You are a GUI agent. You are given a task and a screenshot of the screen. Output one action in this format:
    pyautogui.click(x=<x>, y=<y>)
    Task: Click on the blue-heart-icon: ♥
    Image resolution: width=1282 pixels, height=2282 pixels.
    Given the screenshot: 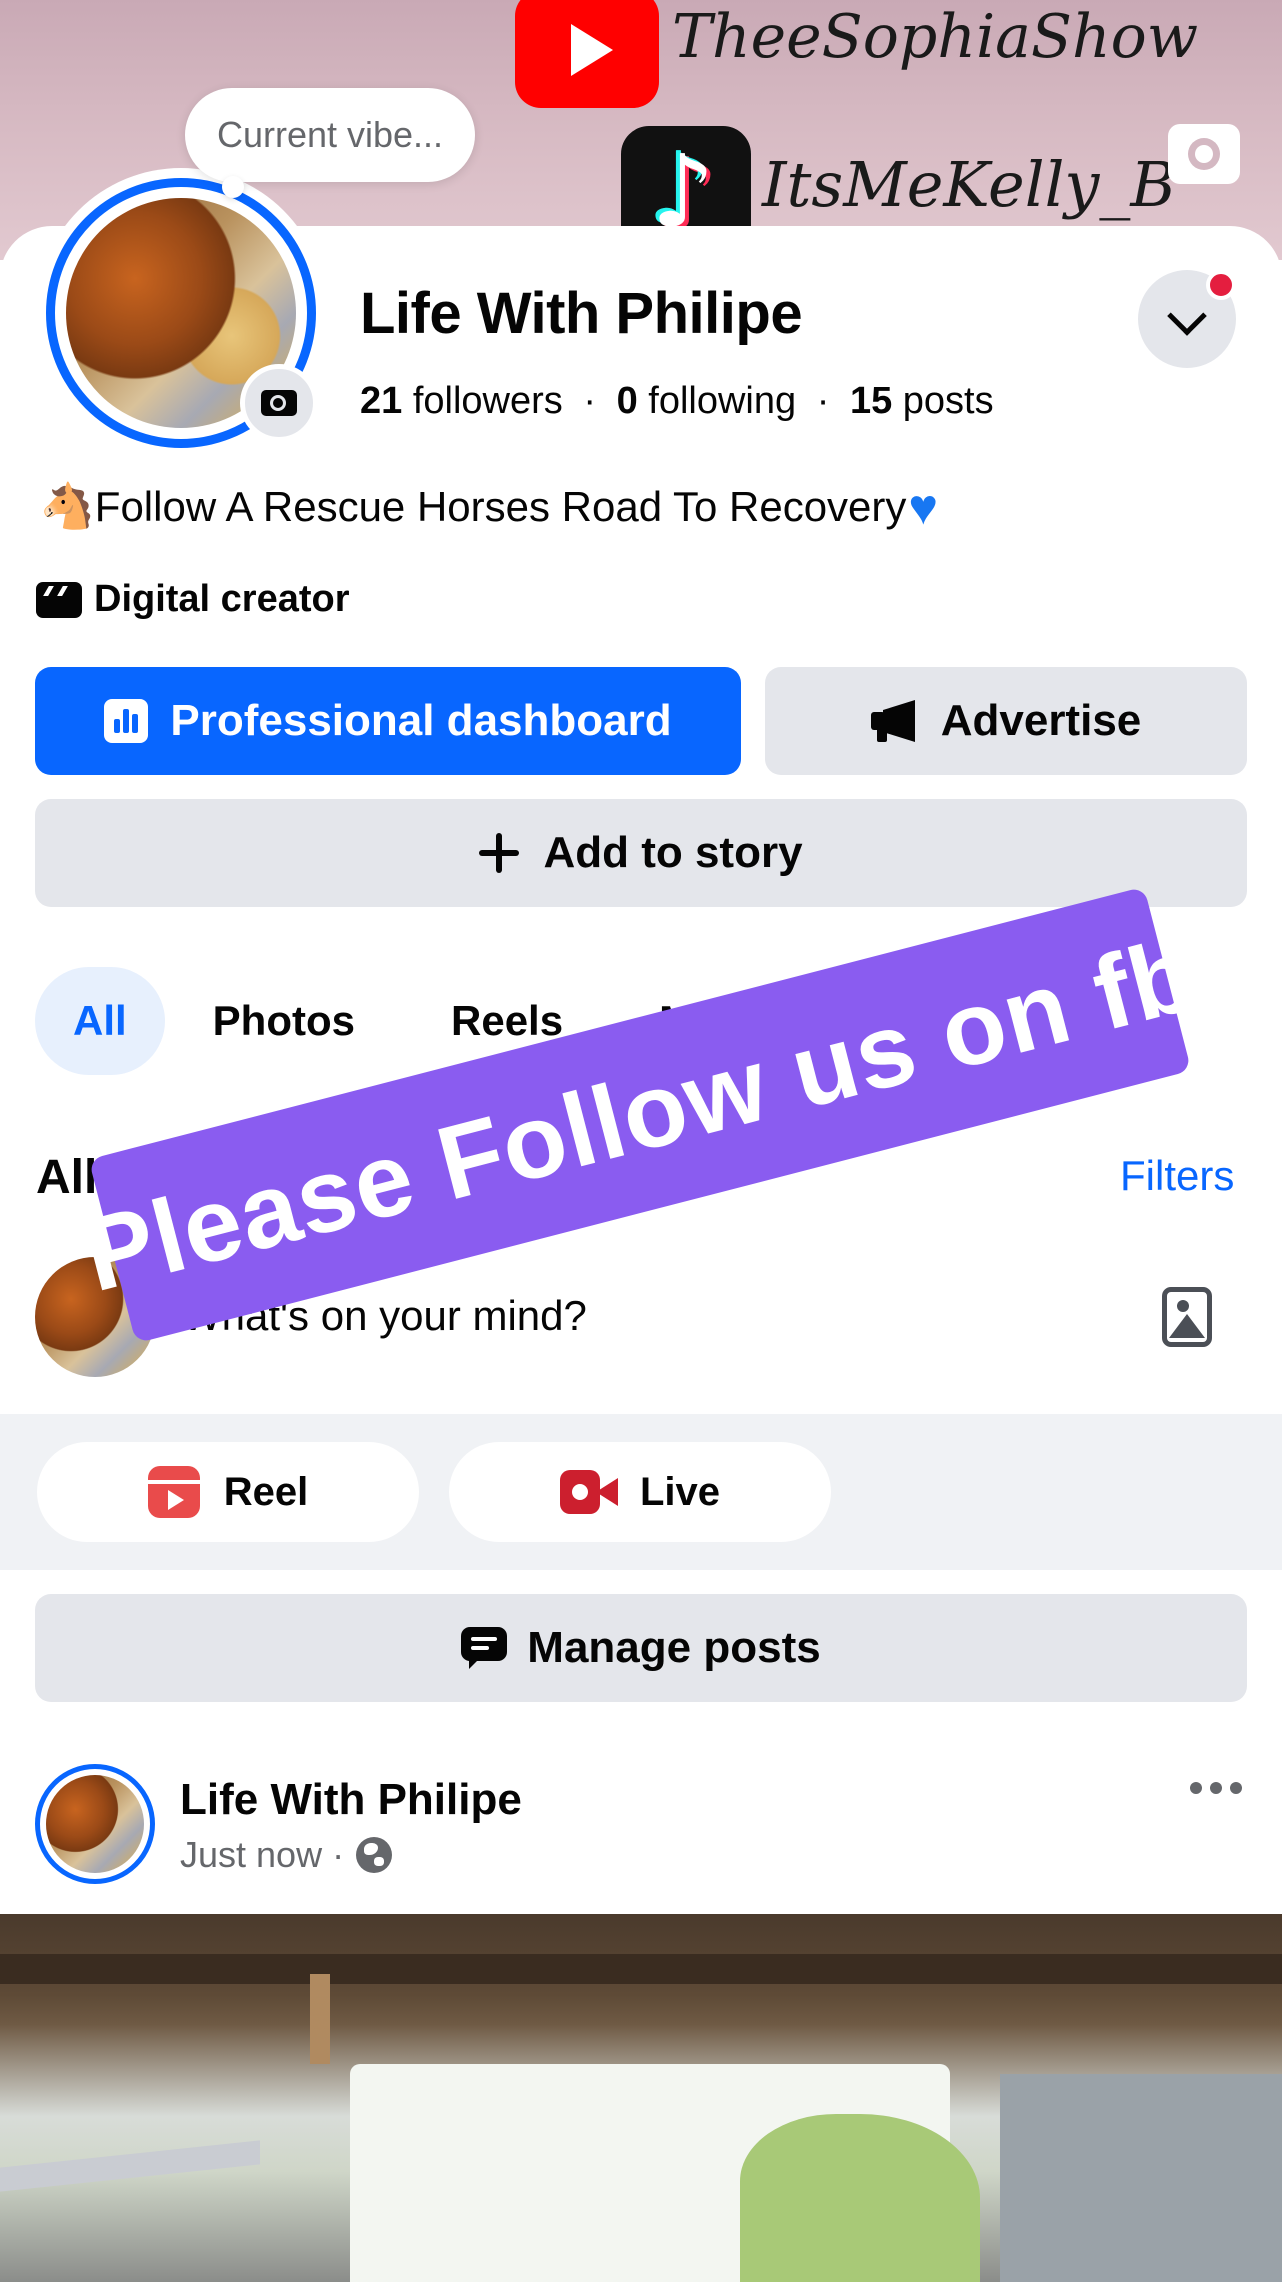 What is the action you would take?
    pyautogui.click(x=923, y=507)
    